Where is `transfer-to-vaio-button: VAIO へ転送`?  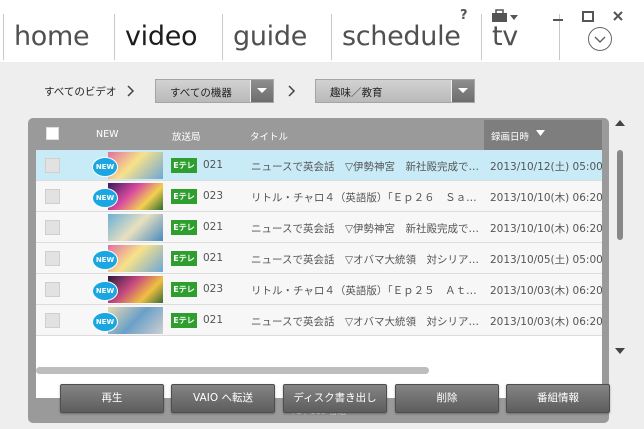 transfer-to-vaio-button: VAIO へ転送 is located at coordinates (223, 398).